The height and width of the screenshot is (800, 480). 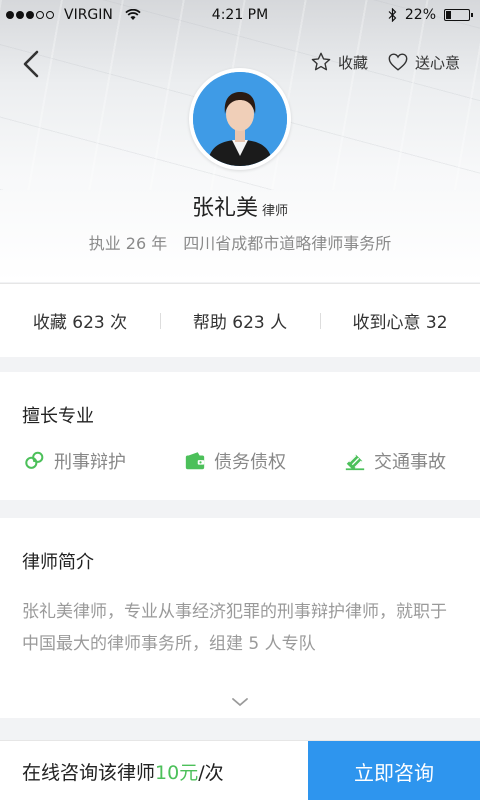 What do you see at coordinates (89, 773) in the screenshot?
I see `consult-prefix: 在线咨询该律师` at bounding box center [89, 773].